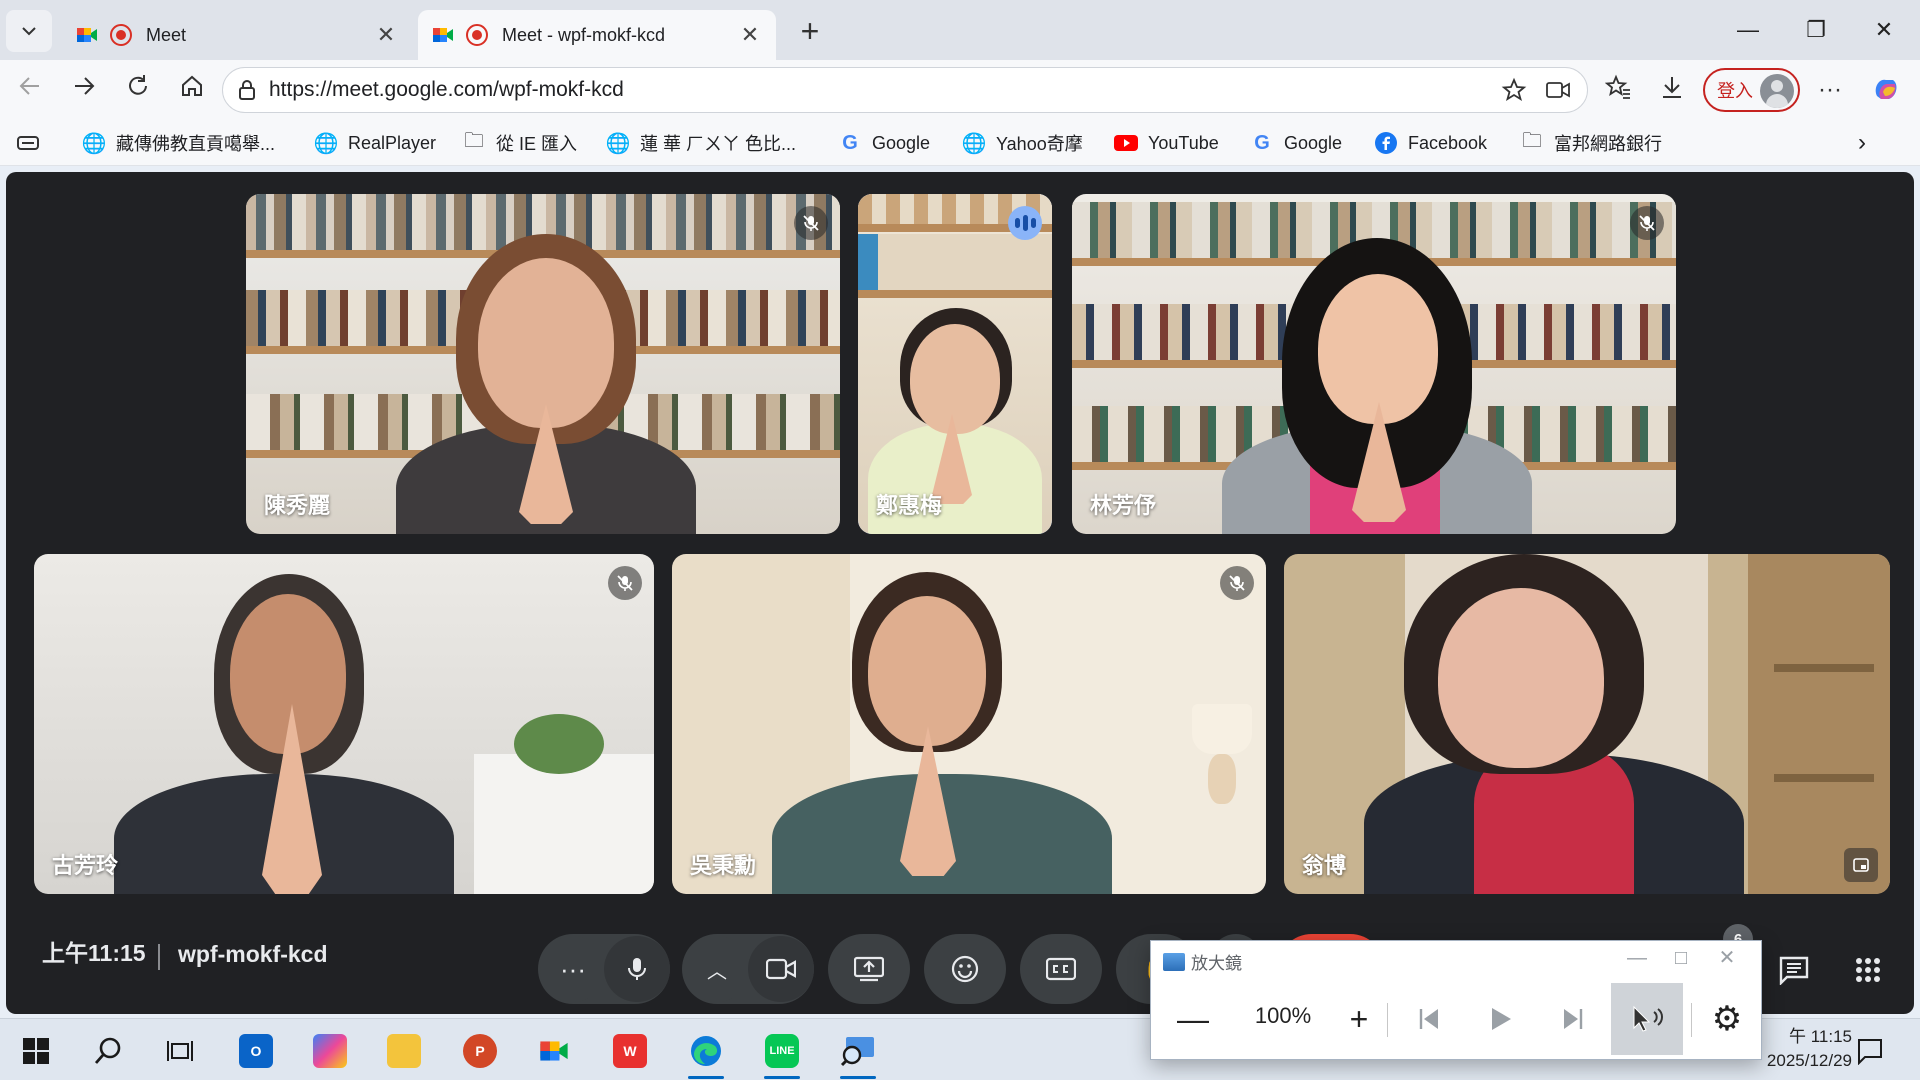  What do you see at coordinates (344, 724) in the screenshot?
I see `participant-tile: 古芳玲` at bounding box center [344, 724].